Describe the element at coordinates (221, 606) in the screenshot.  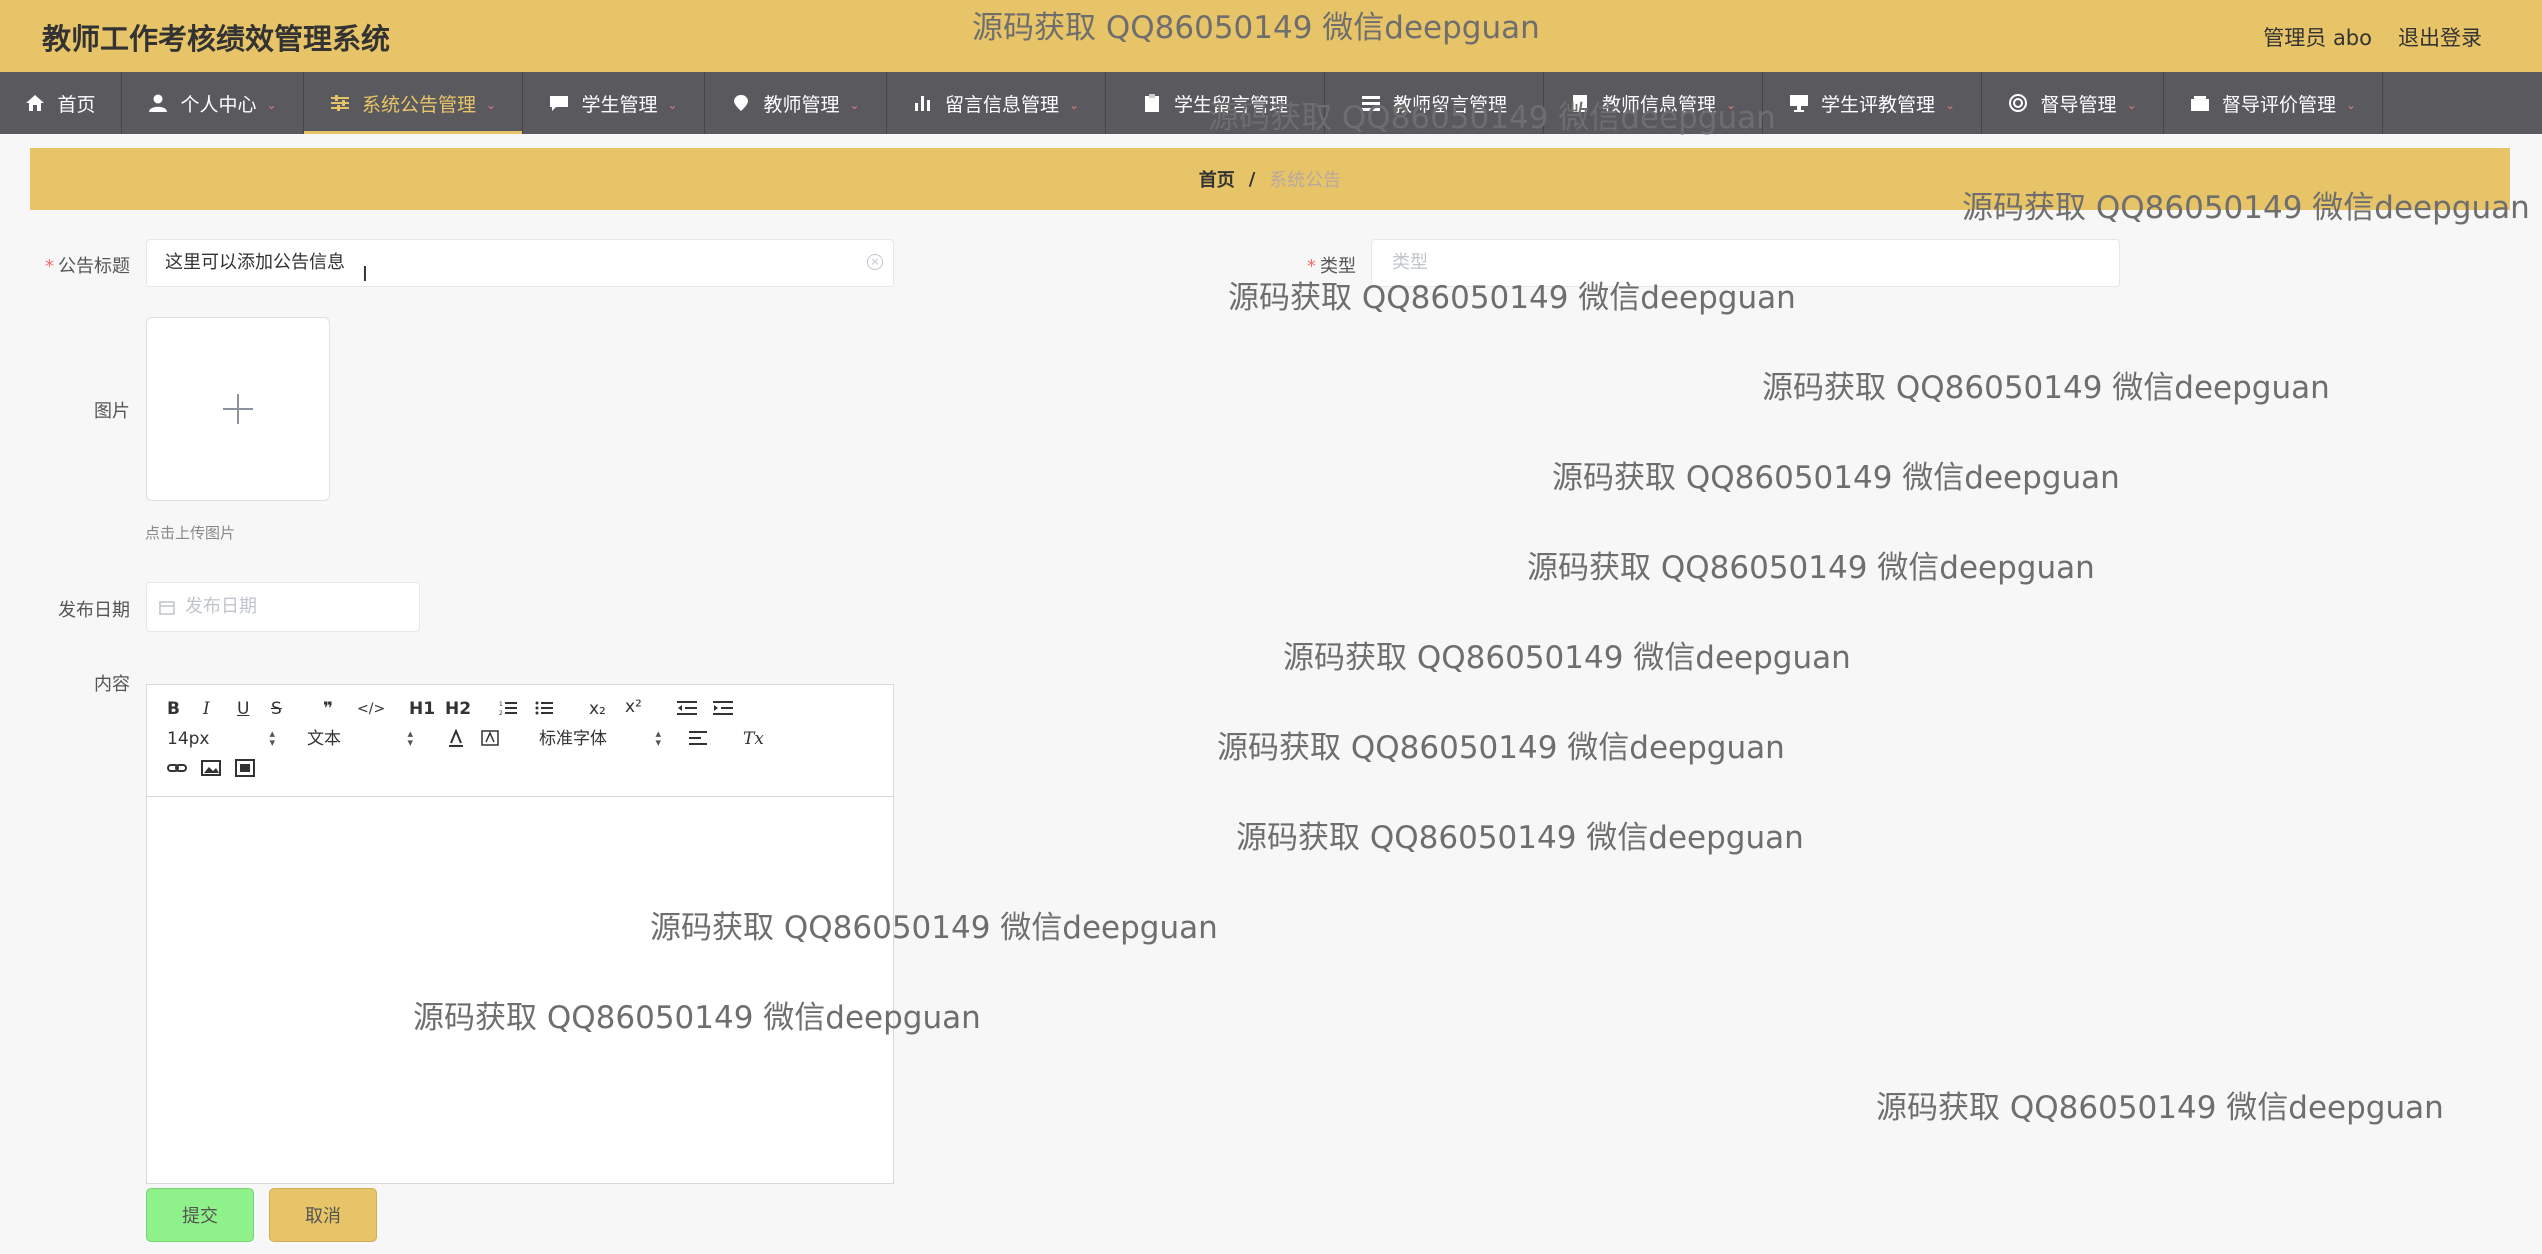
I see `date-placeholder: 发布日期` at that location.